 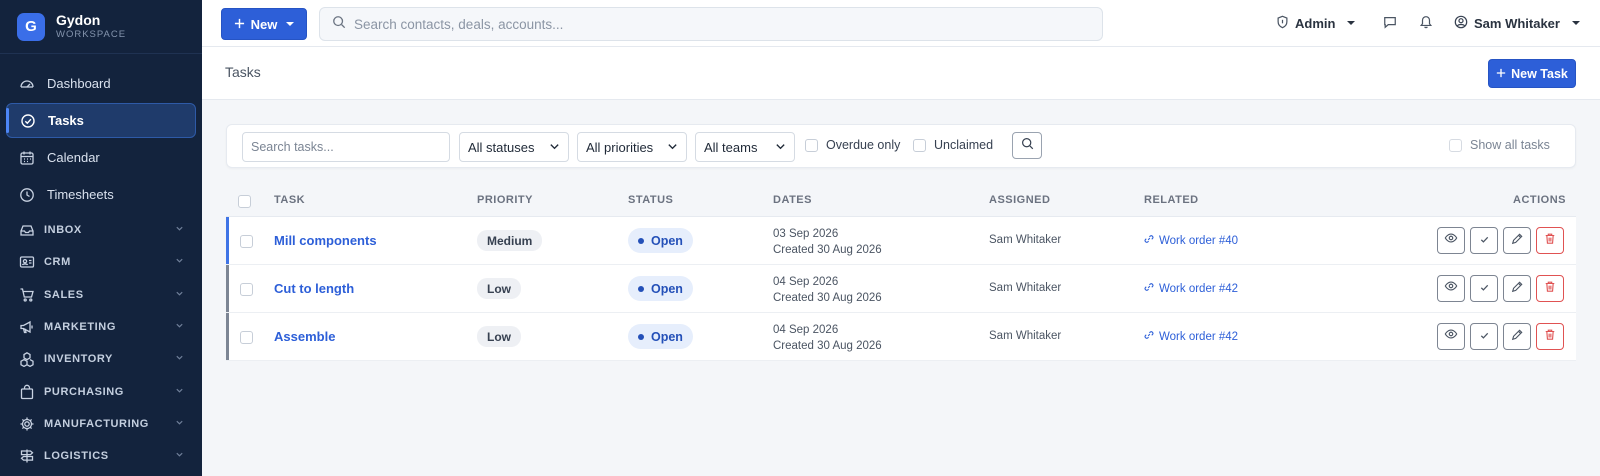 I want to click on apply-search-button, so click(x=1027, y=145).